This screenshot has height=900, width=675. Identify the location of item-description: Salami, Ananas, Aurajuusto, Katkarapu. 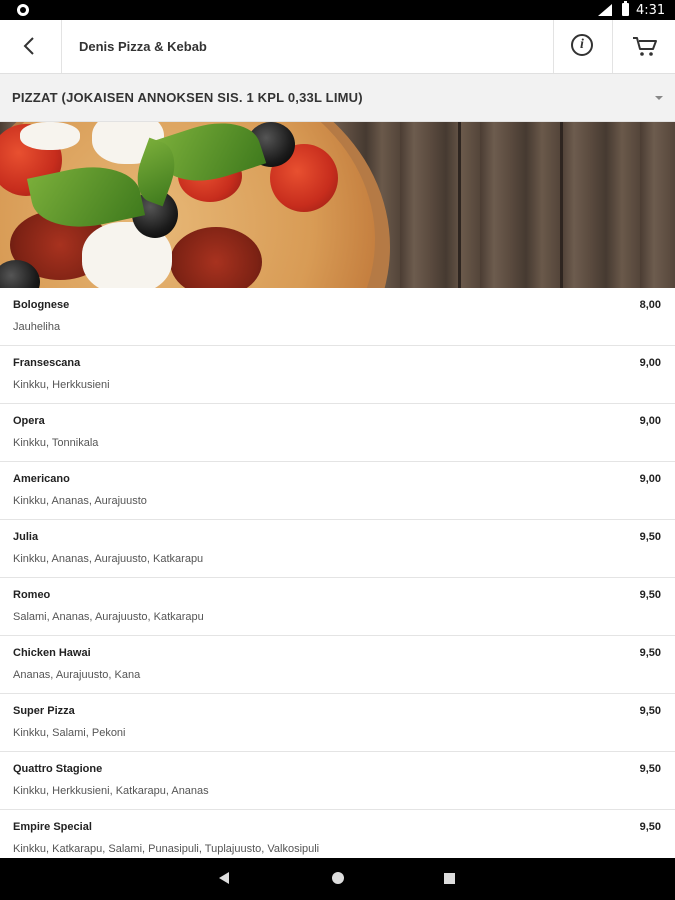
(108, 617).